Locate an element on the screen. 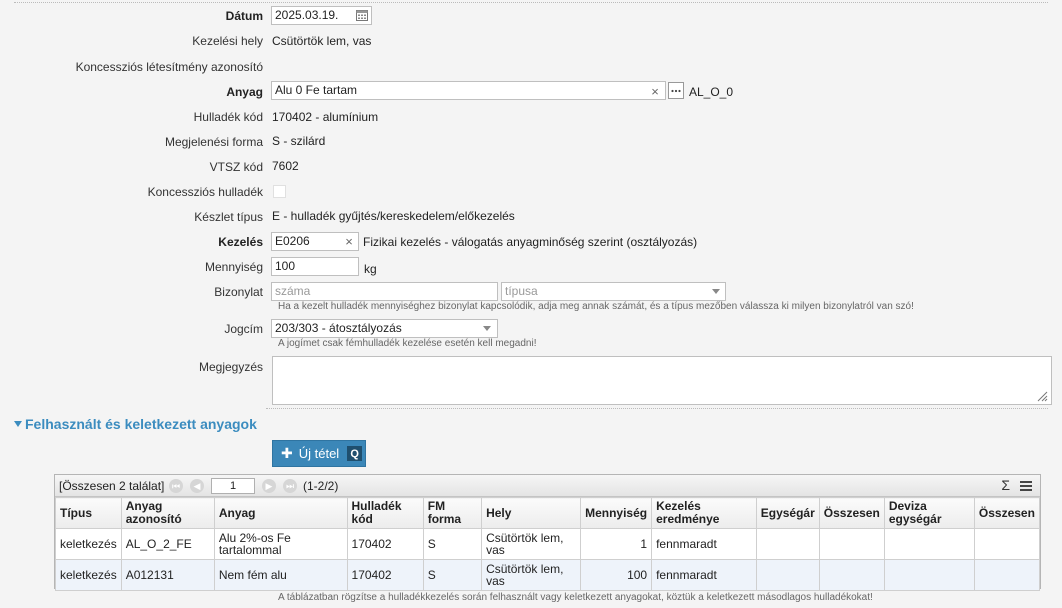  col-header: Hulladék kód is located at coordinates (385, 513).